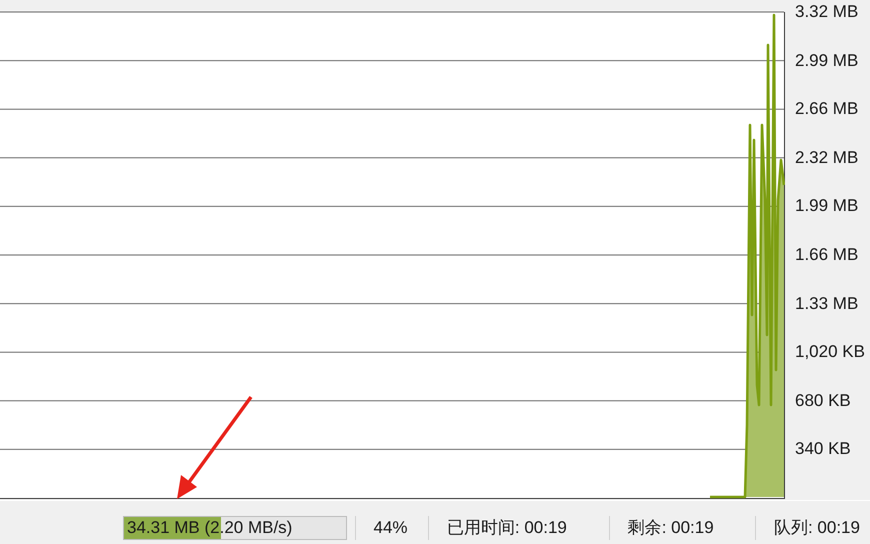  Describe the element at coordinates (507, 528) in the screenshot. I see `elapsed-time: 已用时间: 00:19` at that location.